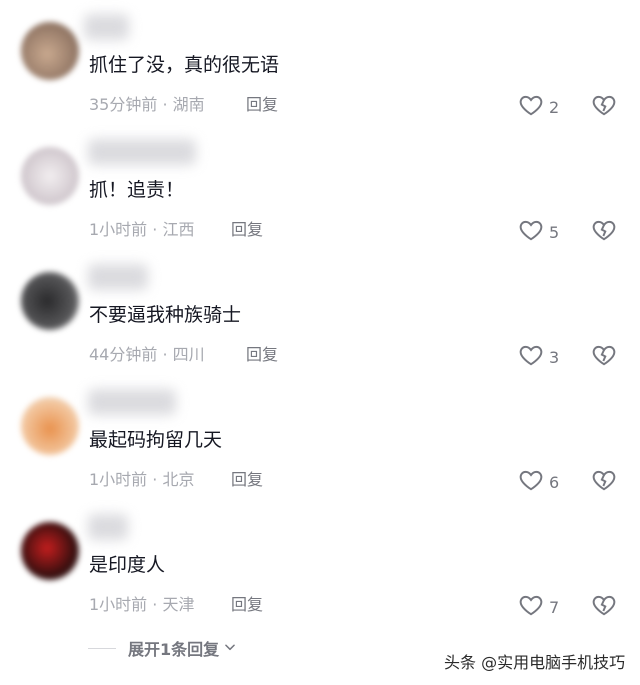 This screenshot has height=685, width=640. I want to click on like-button: 6, so click(538, 482).